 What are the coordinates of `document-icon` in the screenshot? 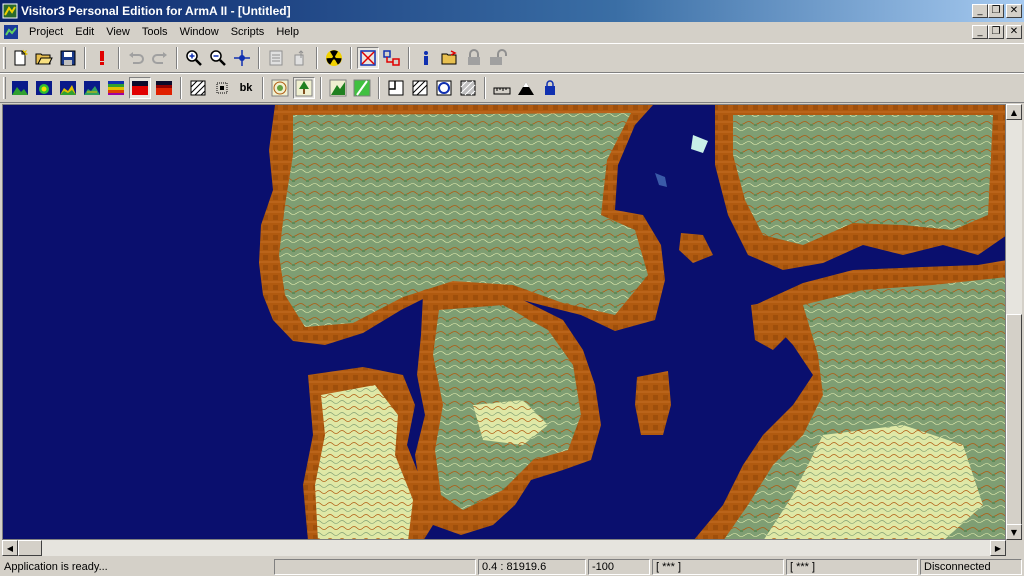 It's located at (11, 32).